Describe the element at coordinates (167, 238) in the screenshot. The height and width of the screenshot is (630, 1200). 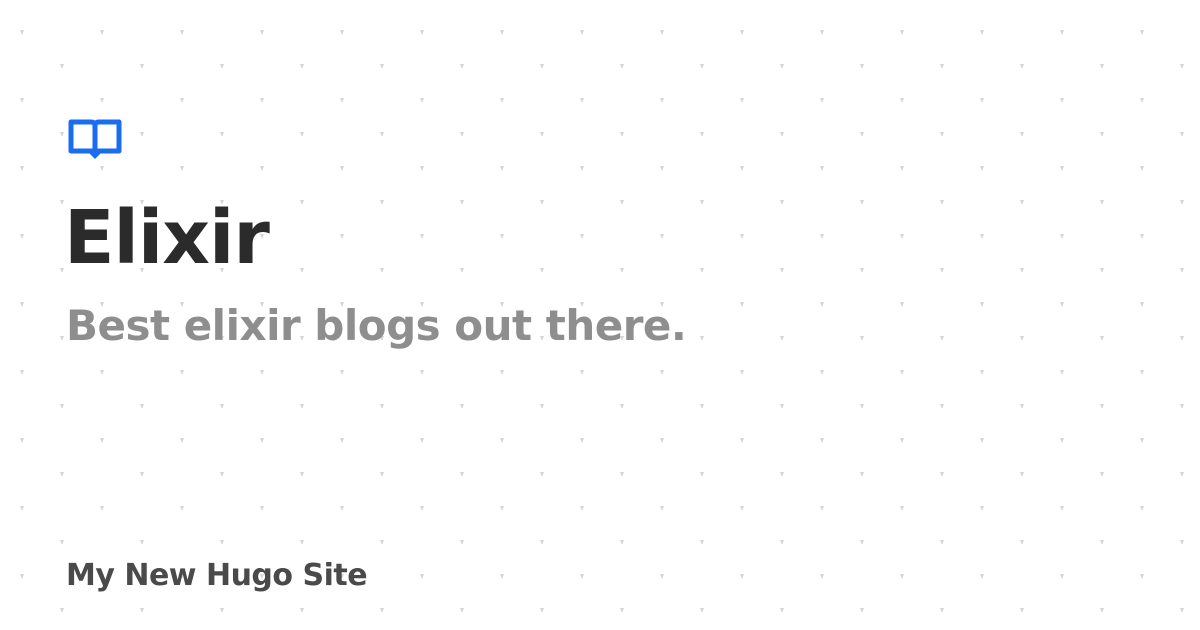
I see `page-title: Elixir` at that location.